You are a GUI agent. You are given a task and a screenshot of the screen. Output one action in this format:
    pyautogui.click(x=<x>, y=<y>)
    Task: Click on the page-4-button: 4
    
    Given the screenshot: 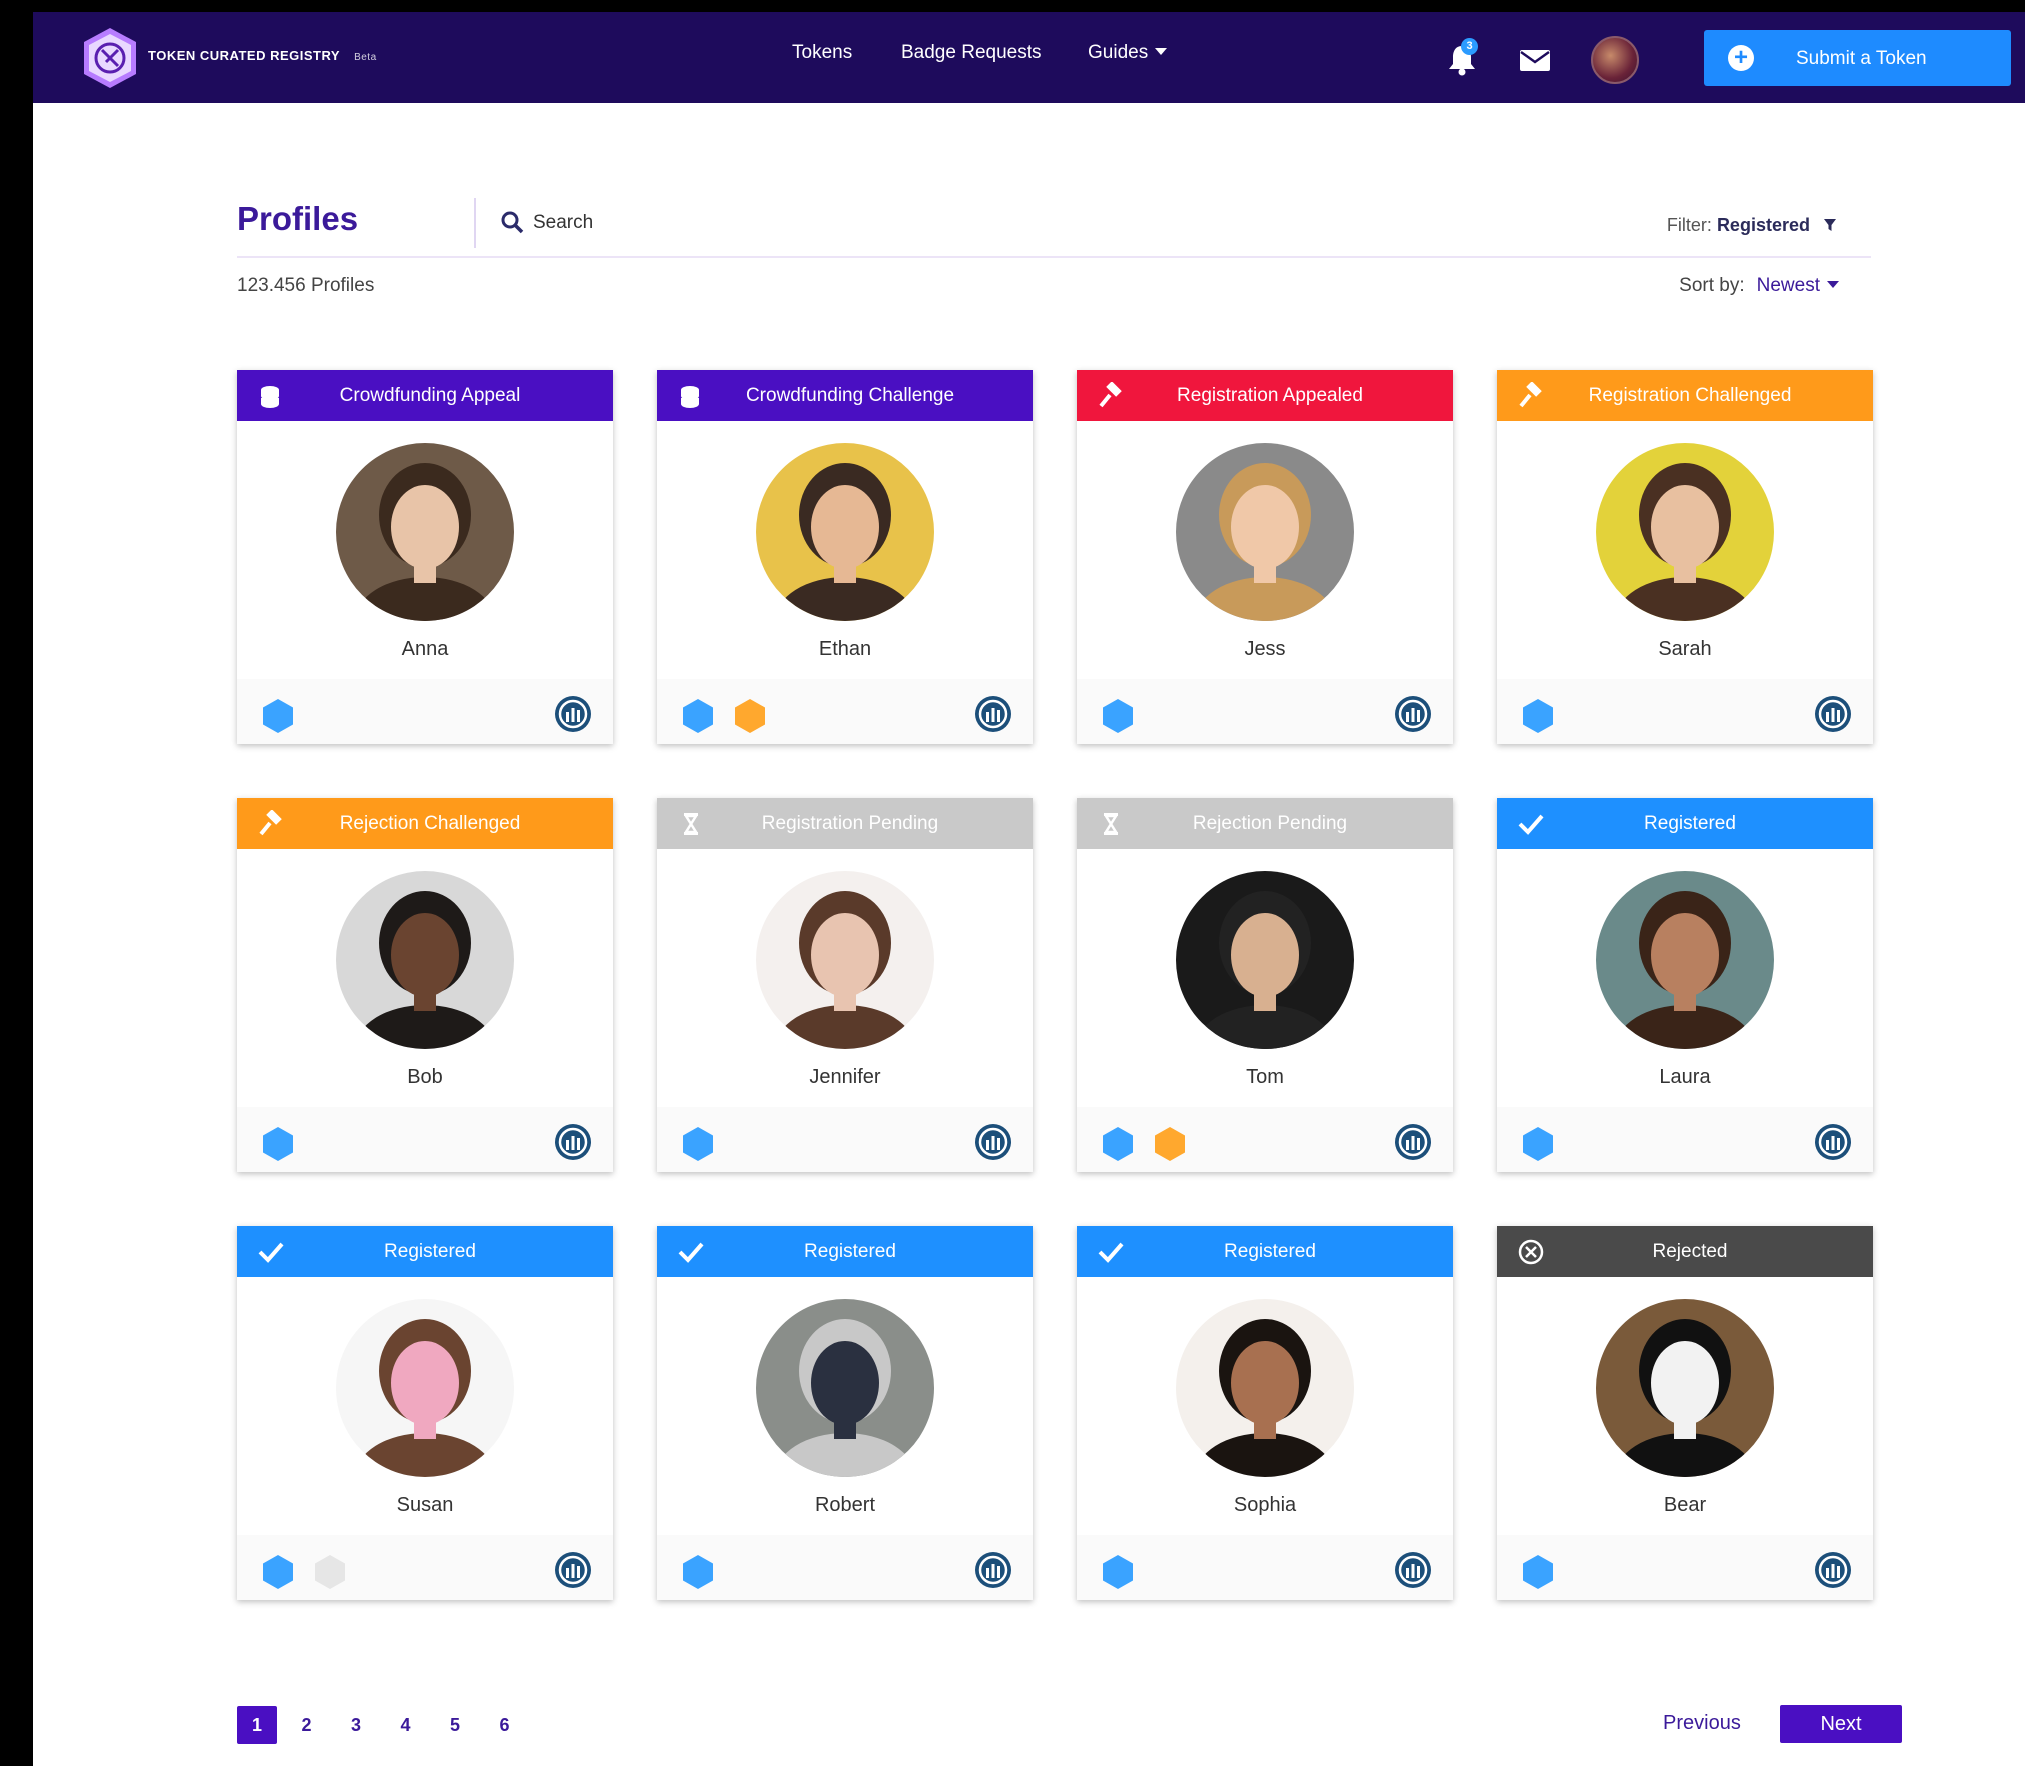 What is the action you would take?
    pyautogui.click(x=406, y=1725)
    